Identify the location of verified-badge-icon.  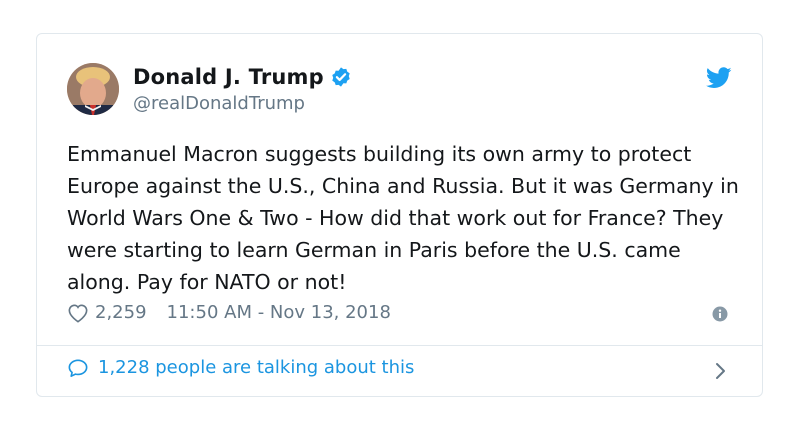
(341, 77).